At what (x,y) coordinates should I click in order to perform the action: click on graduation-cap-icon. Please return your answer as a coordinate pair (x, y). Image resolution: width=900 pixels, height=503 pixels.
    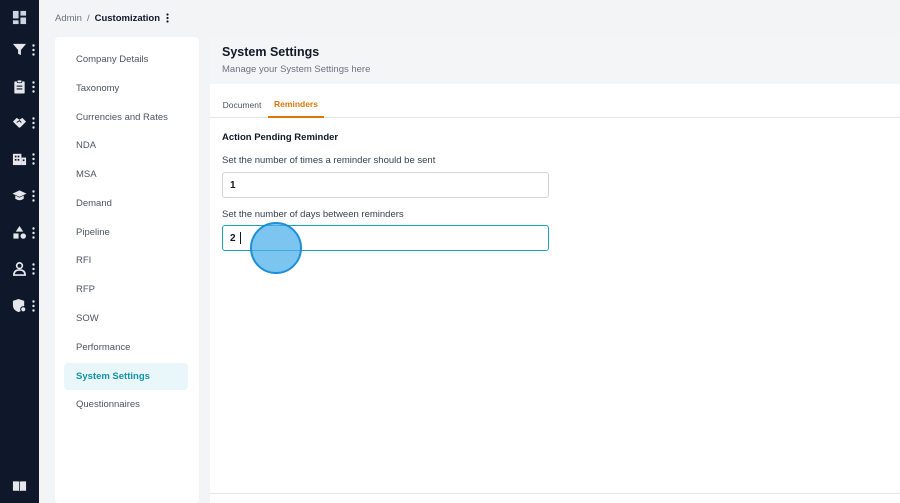
    Looking at the image, I should click on (19, 195).